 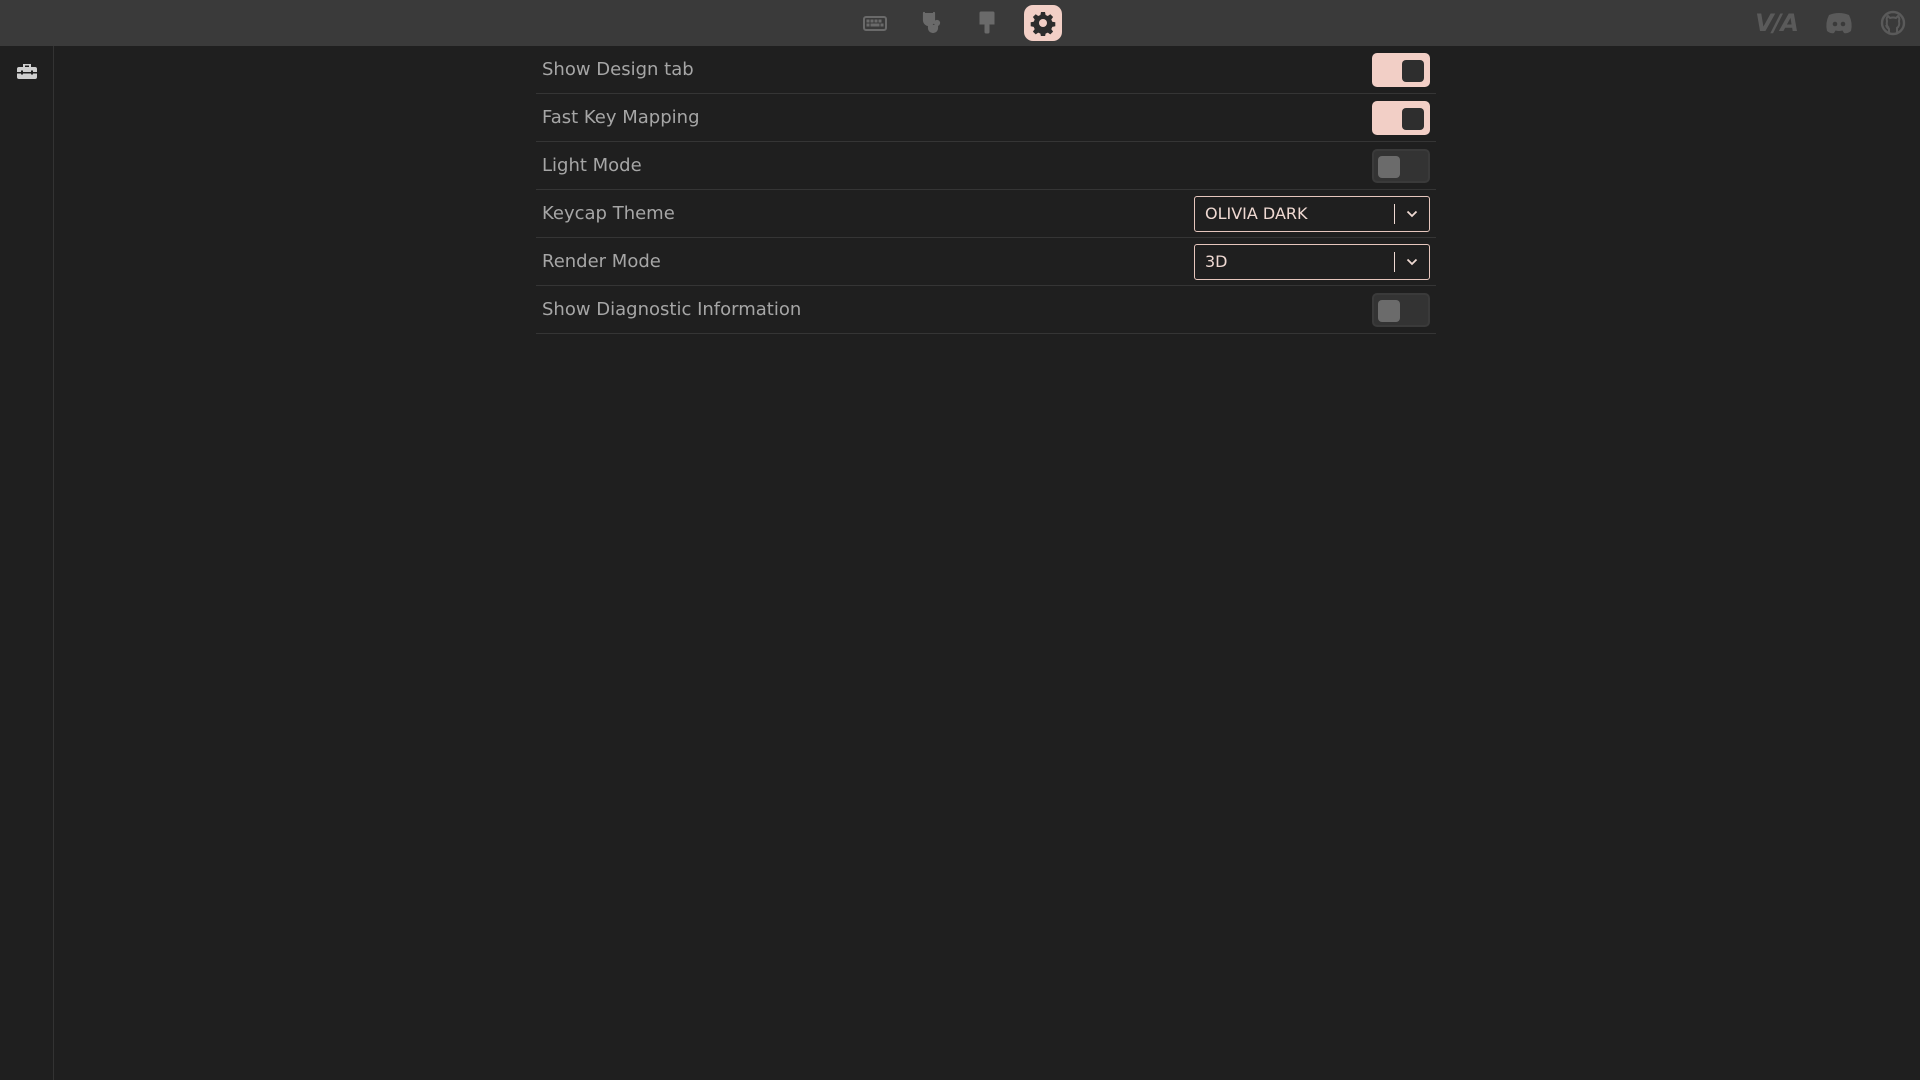 I want to click on sidebar, so click(x=27, y=563).